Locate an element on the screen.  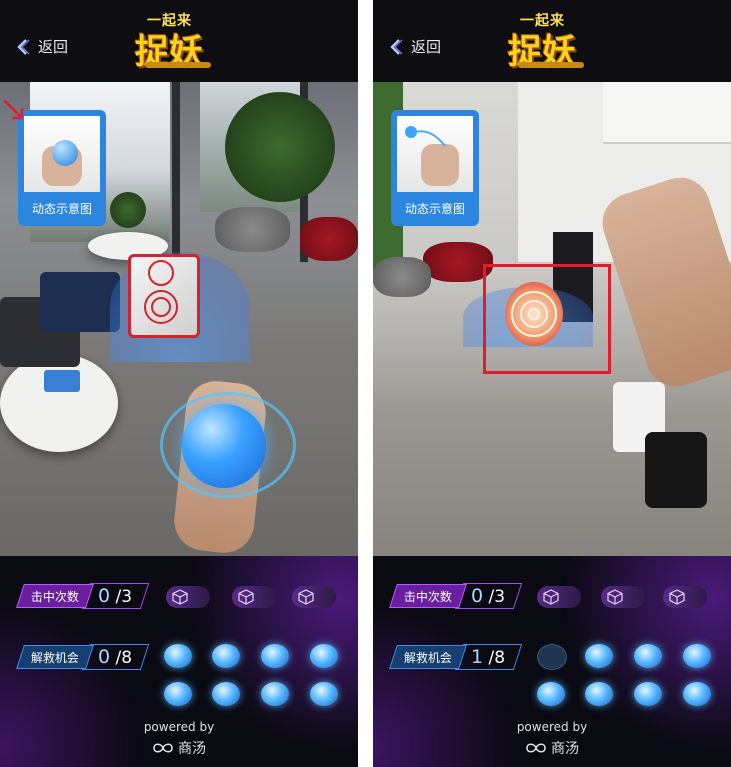
target-highlight-box is located at coordinates (547, 319).